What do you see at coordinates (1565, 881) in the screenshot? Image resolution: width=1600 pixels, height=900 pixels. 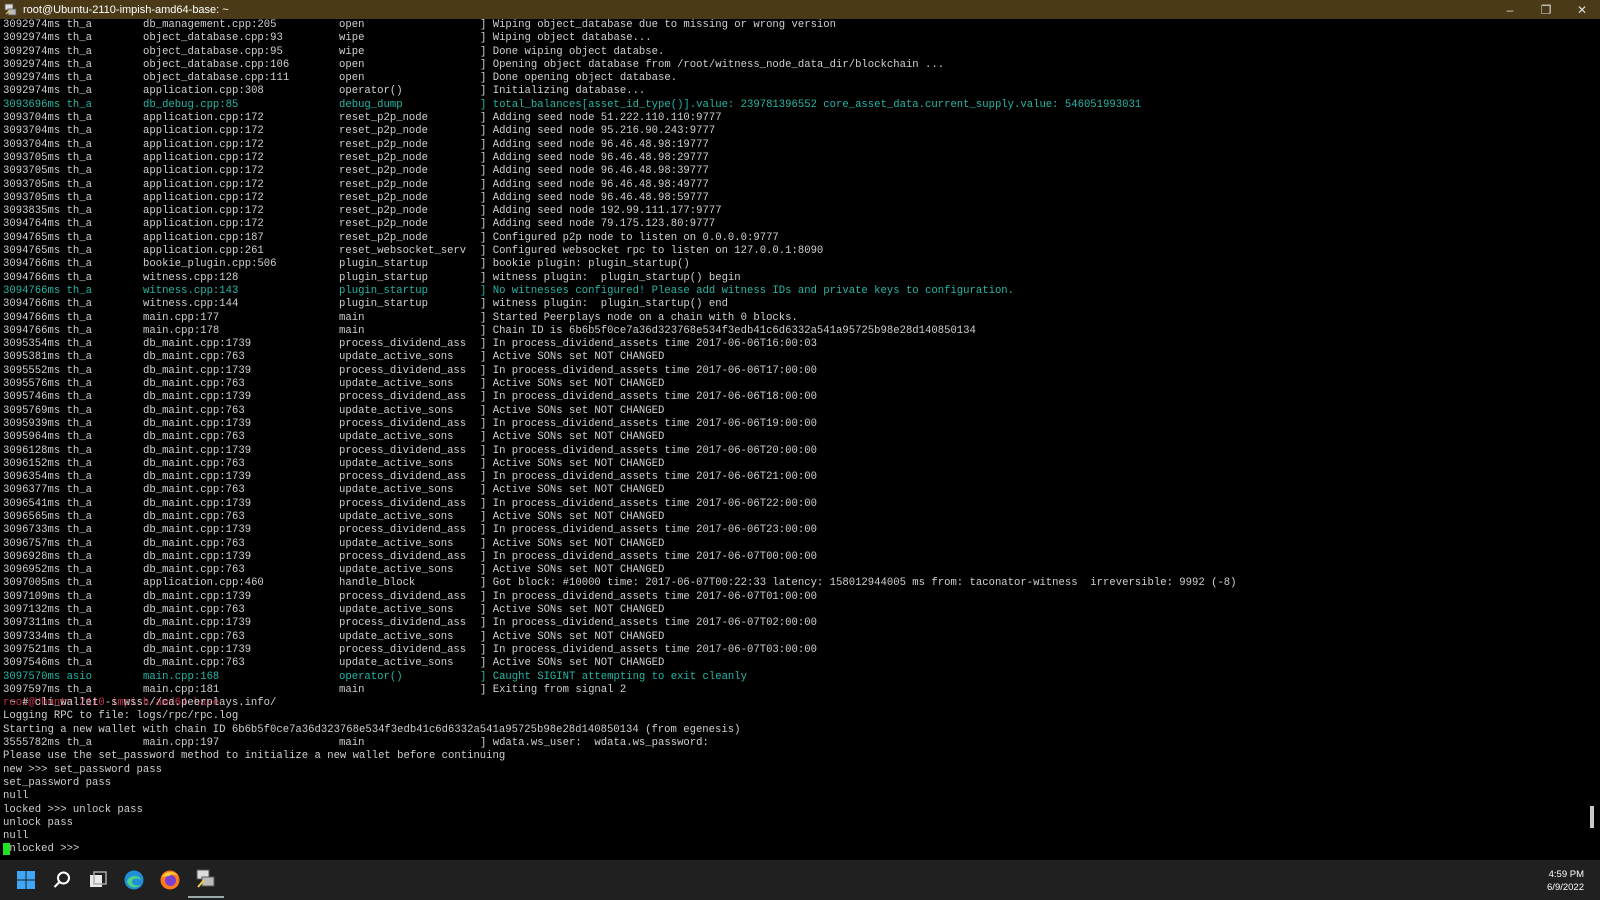 I see `system-clock: 4:59 PM 6/9/2022` at bounding box center [1565, 881].